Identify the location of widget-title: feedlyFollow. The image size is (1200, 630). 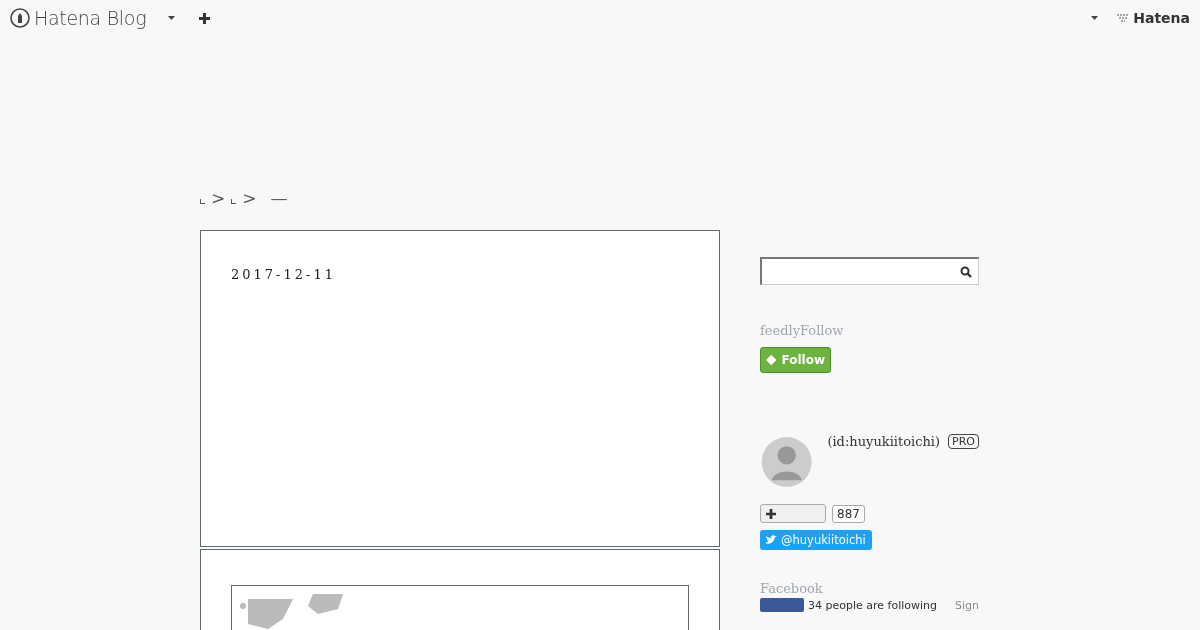
(802, 330).